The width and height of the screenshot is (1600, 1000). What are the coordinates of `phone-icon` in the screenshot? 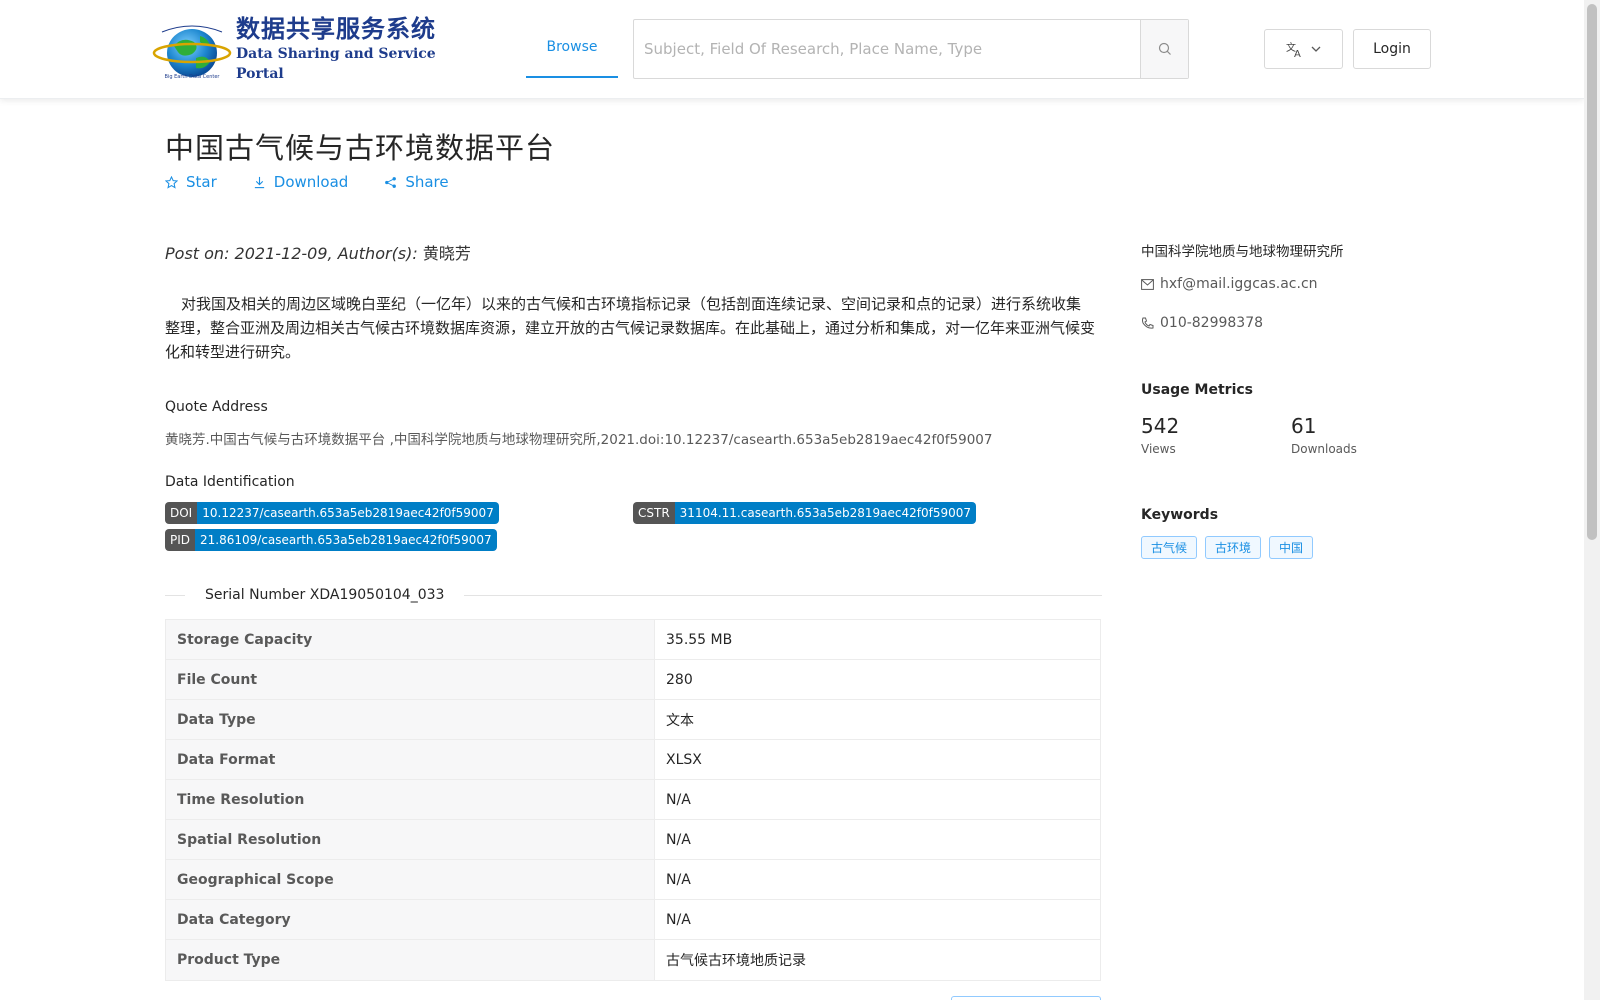 It's located at (1148, 323).